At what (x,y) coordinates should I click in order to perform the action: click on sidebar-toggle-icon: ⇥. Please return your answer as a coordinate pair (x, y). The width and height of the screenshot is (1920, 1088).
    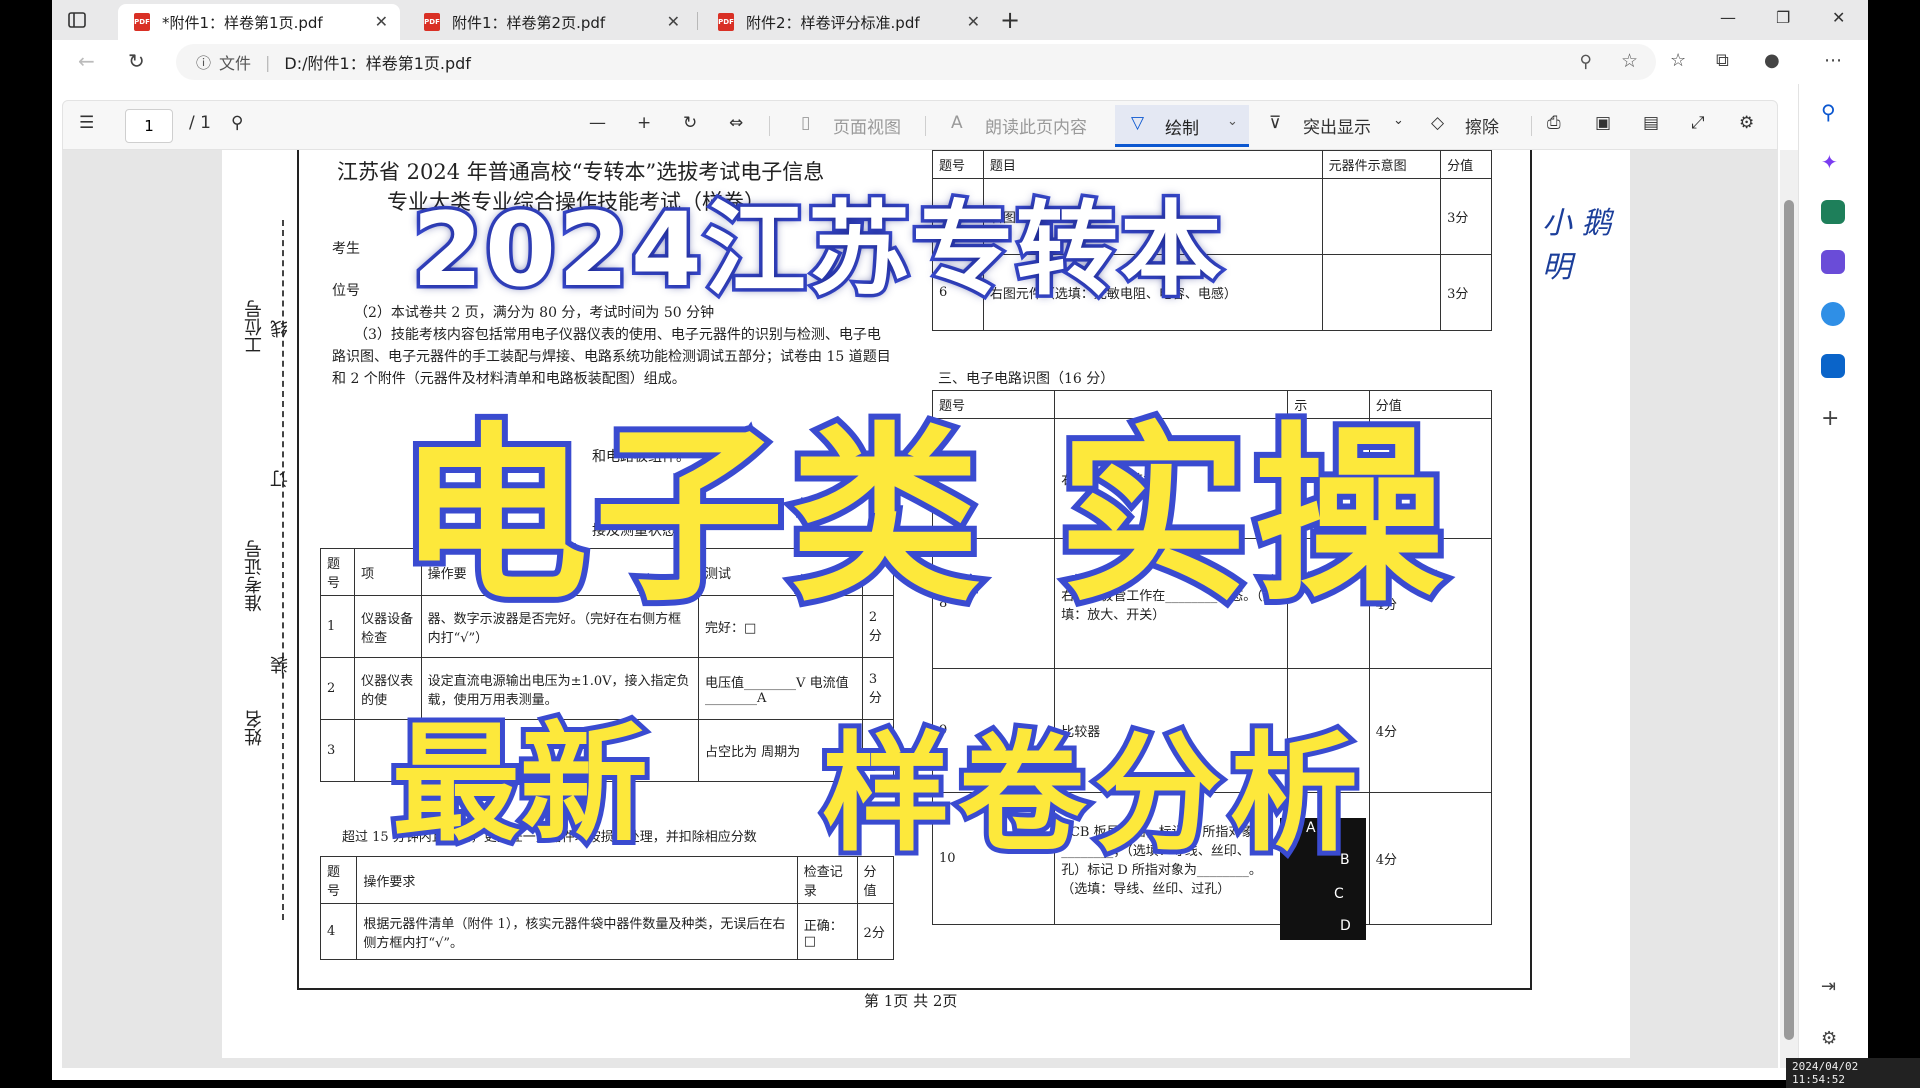
    Looking at the image, I should click on (1833, 988).